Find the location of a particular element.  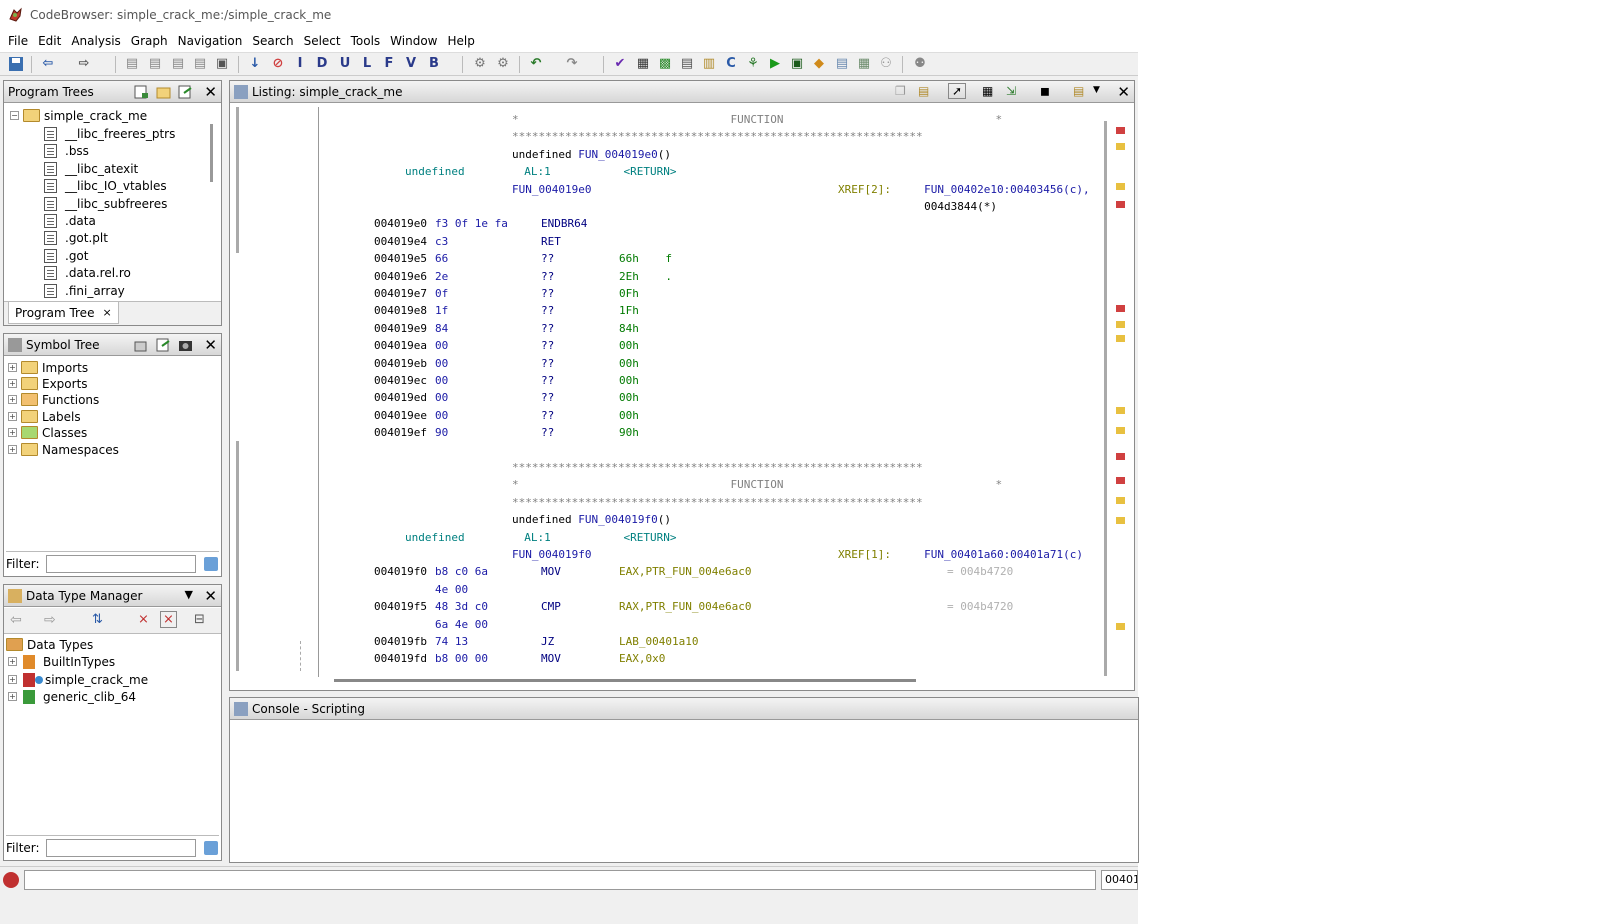

tb-letter-l: L is located at coordinates (367, 64).